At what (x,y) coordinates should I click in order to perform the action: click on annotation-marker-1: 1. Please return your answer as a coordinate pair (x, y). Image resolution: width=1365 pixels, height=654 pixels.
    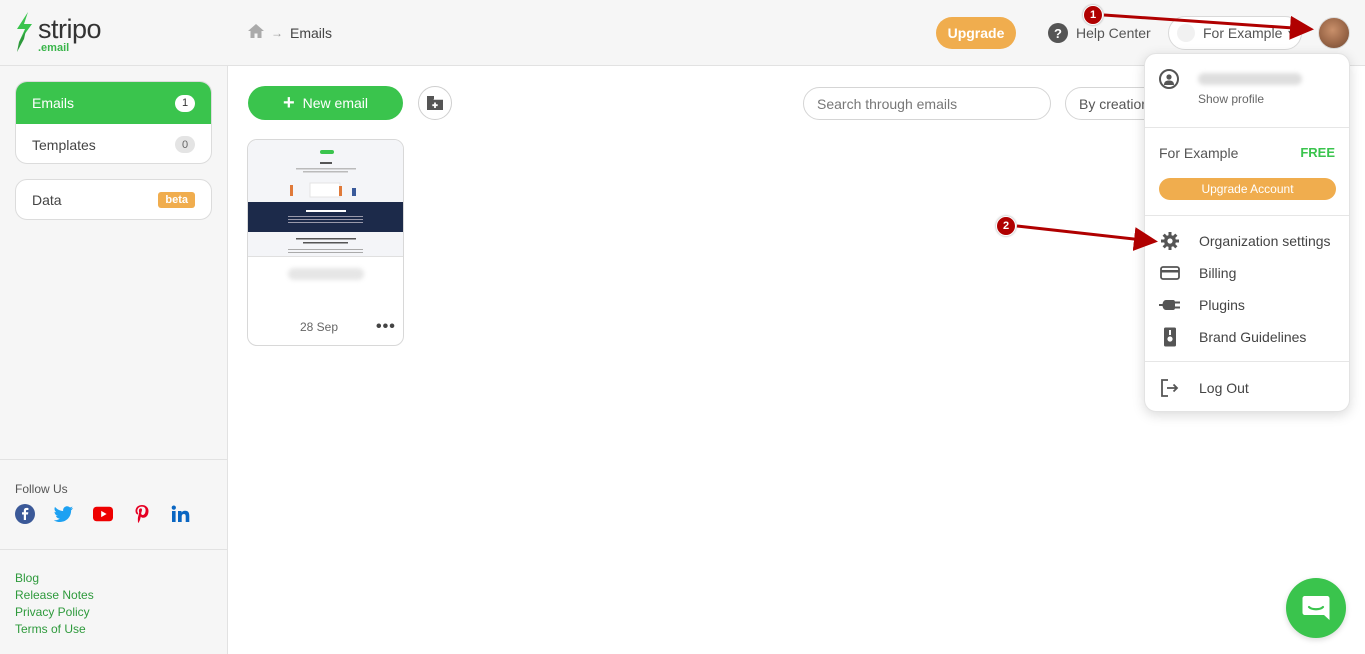
    Looking at the image, I should click on (1093, 15).